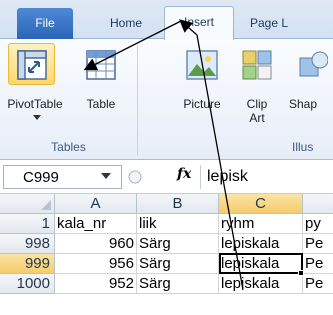 The height and width of the screenshot is (315, 333). I want to click on pivot-table-label: PivotTable, so click(35, 104).